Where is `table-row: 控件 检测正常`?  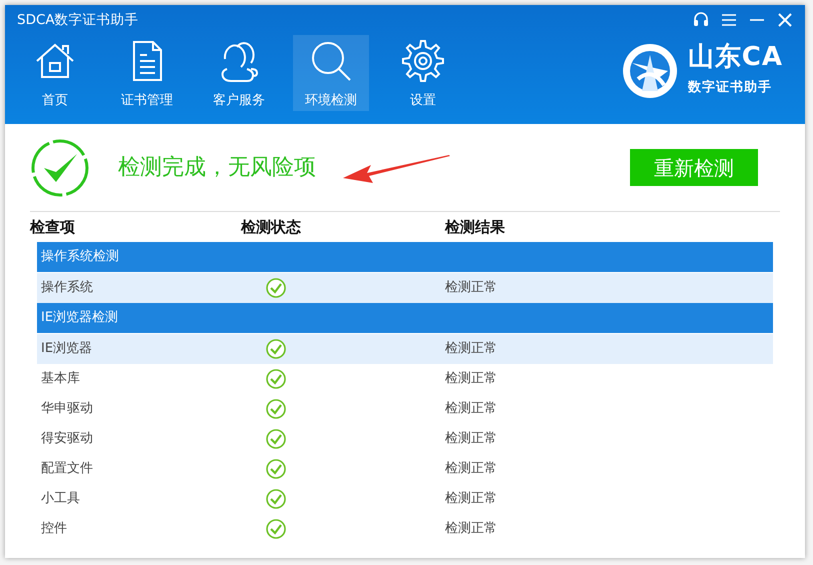 table-row: 控件 检测正常 is located at coordinates (405, 529).